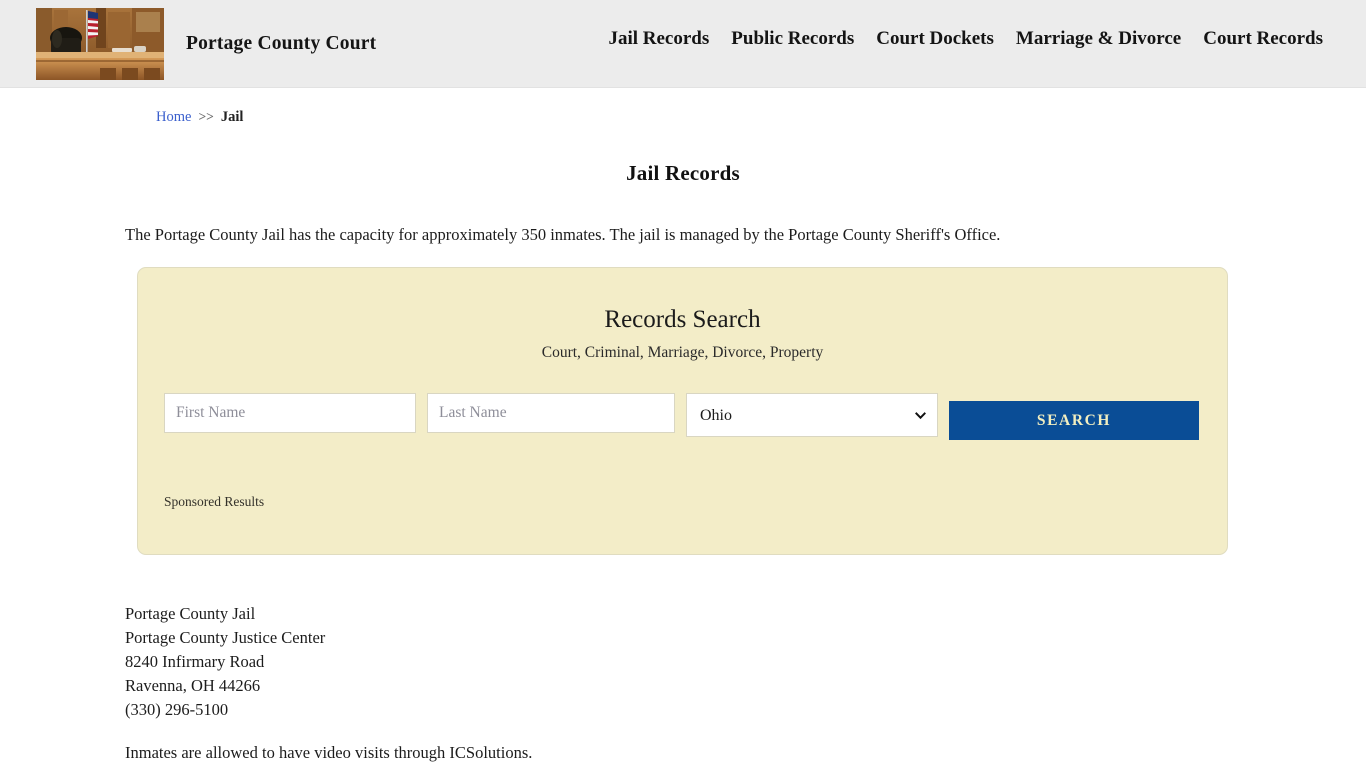 This screenshot has height=768, width=1366. What do you see at coordinates (1074, 421) in the screenshot?
I see `search-button: SEARCH` at bounding box center [1074, 421].